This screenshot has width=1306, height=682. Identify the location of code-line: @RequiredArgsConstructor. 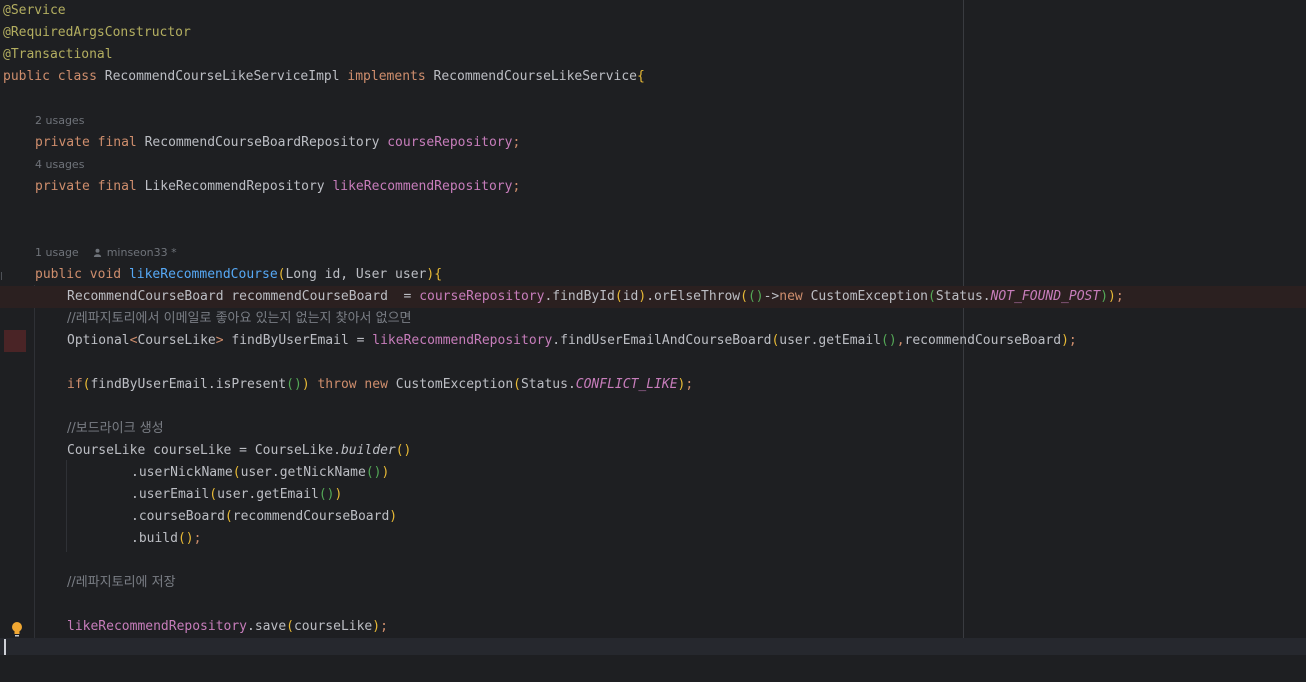
(653, 33).